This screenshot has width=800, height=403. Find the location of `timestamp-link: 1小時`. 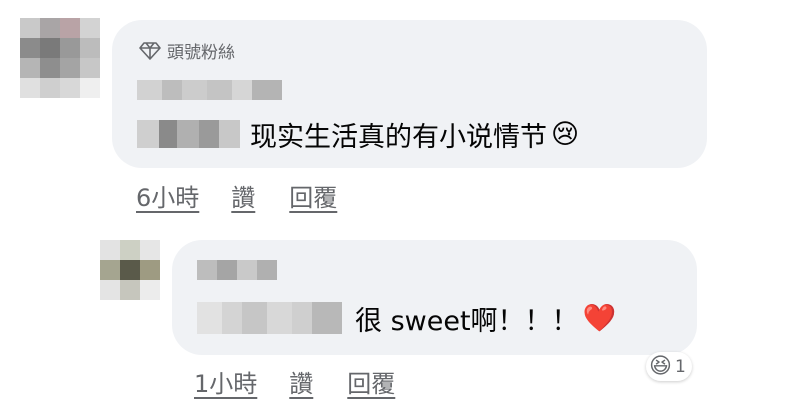

timestamp-link: 1小時 is located at coordinates (225, 381).